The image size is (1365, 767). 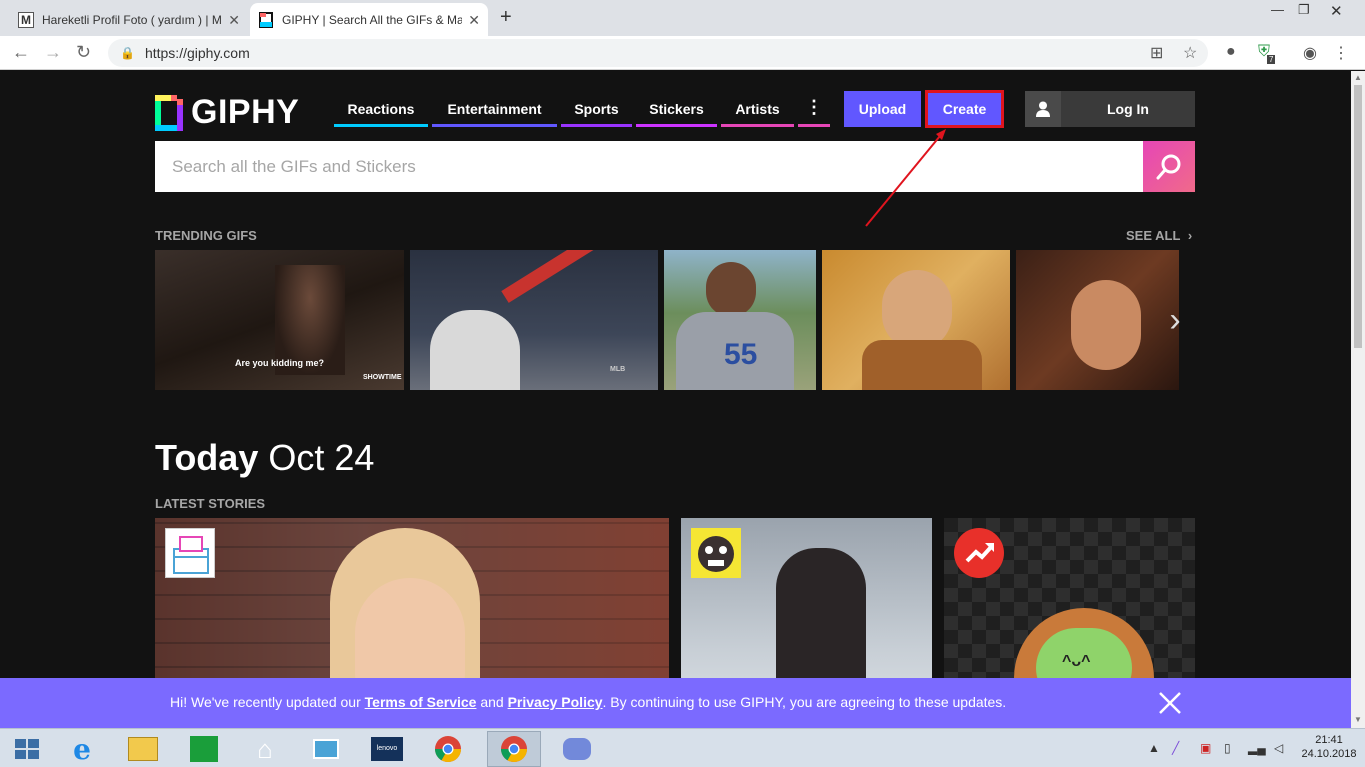 I want to click on giphy-favicon-icon, so click(x=266, y=19).